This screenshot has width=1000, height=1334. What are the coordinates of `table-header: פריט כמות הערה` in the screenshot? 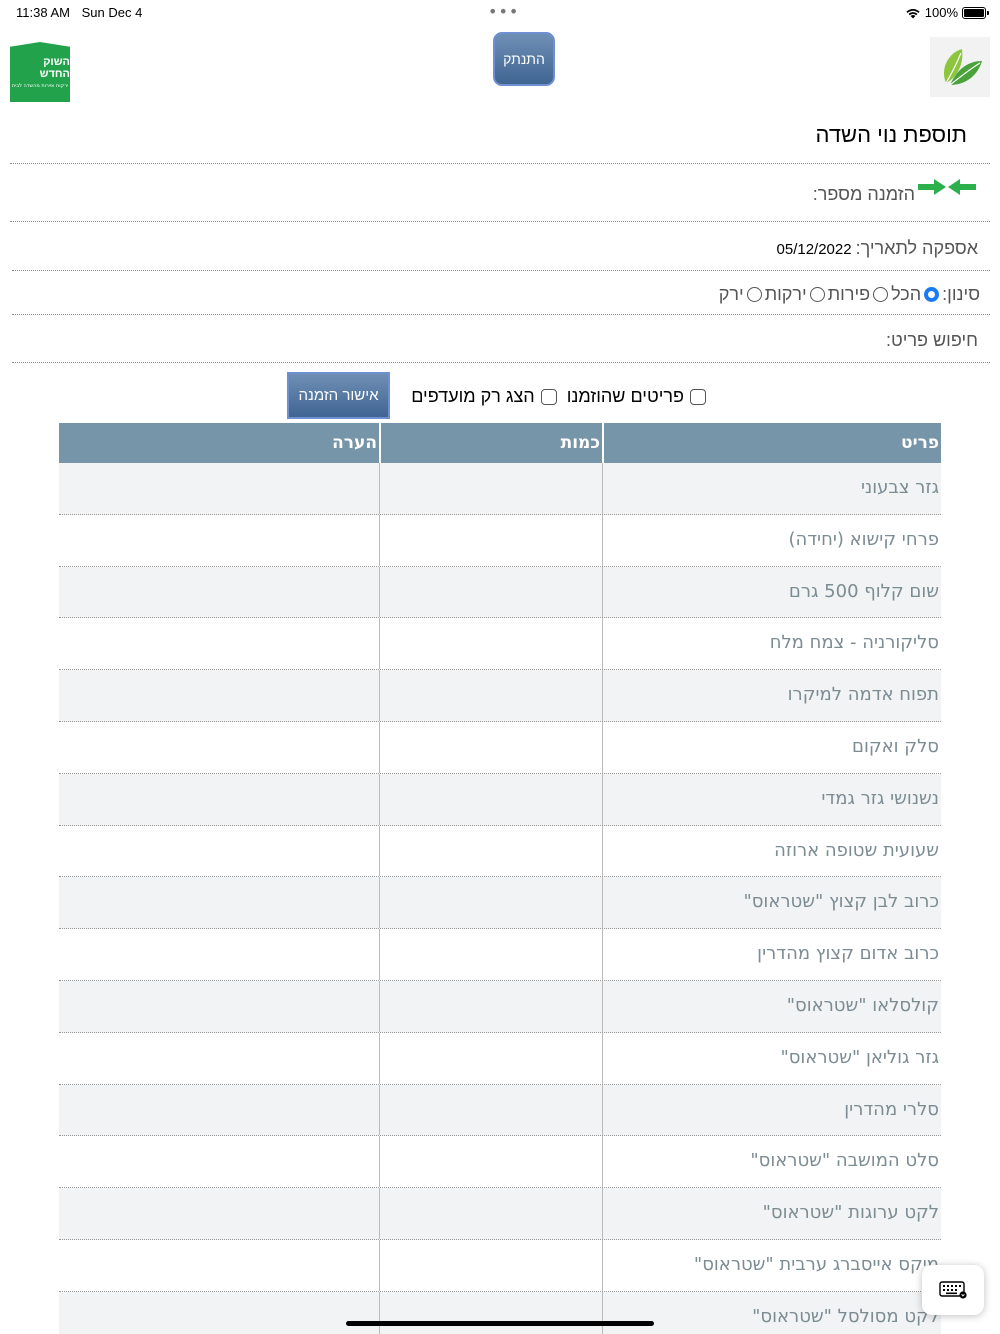 It's located at (500, 443).